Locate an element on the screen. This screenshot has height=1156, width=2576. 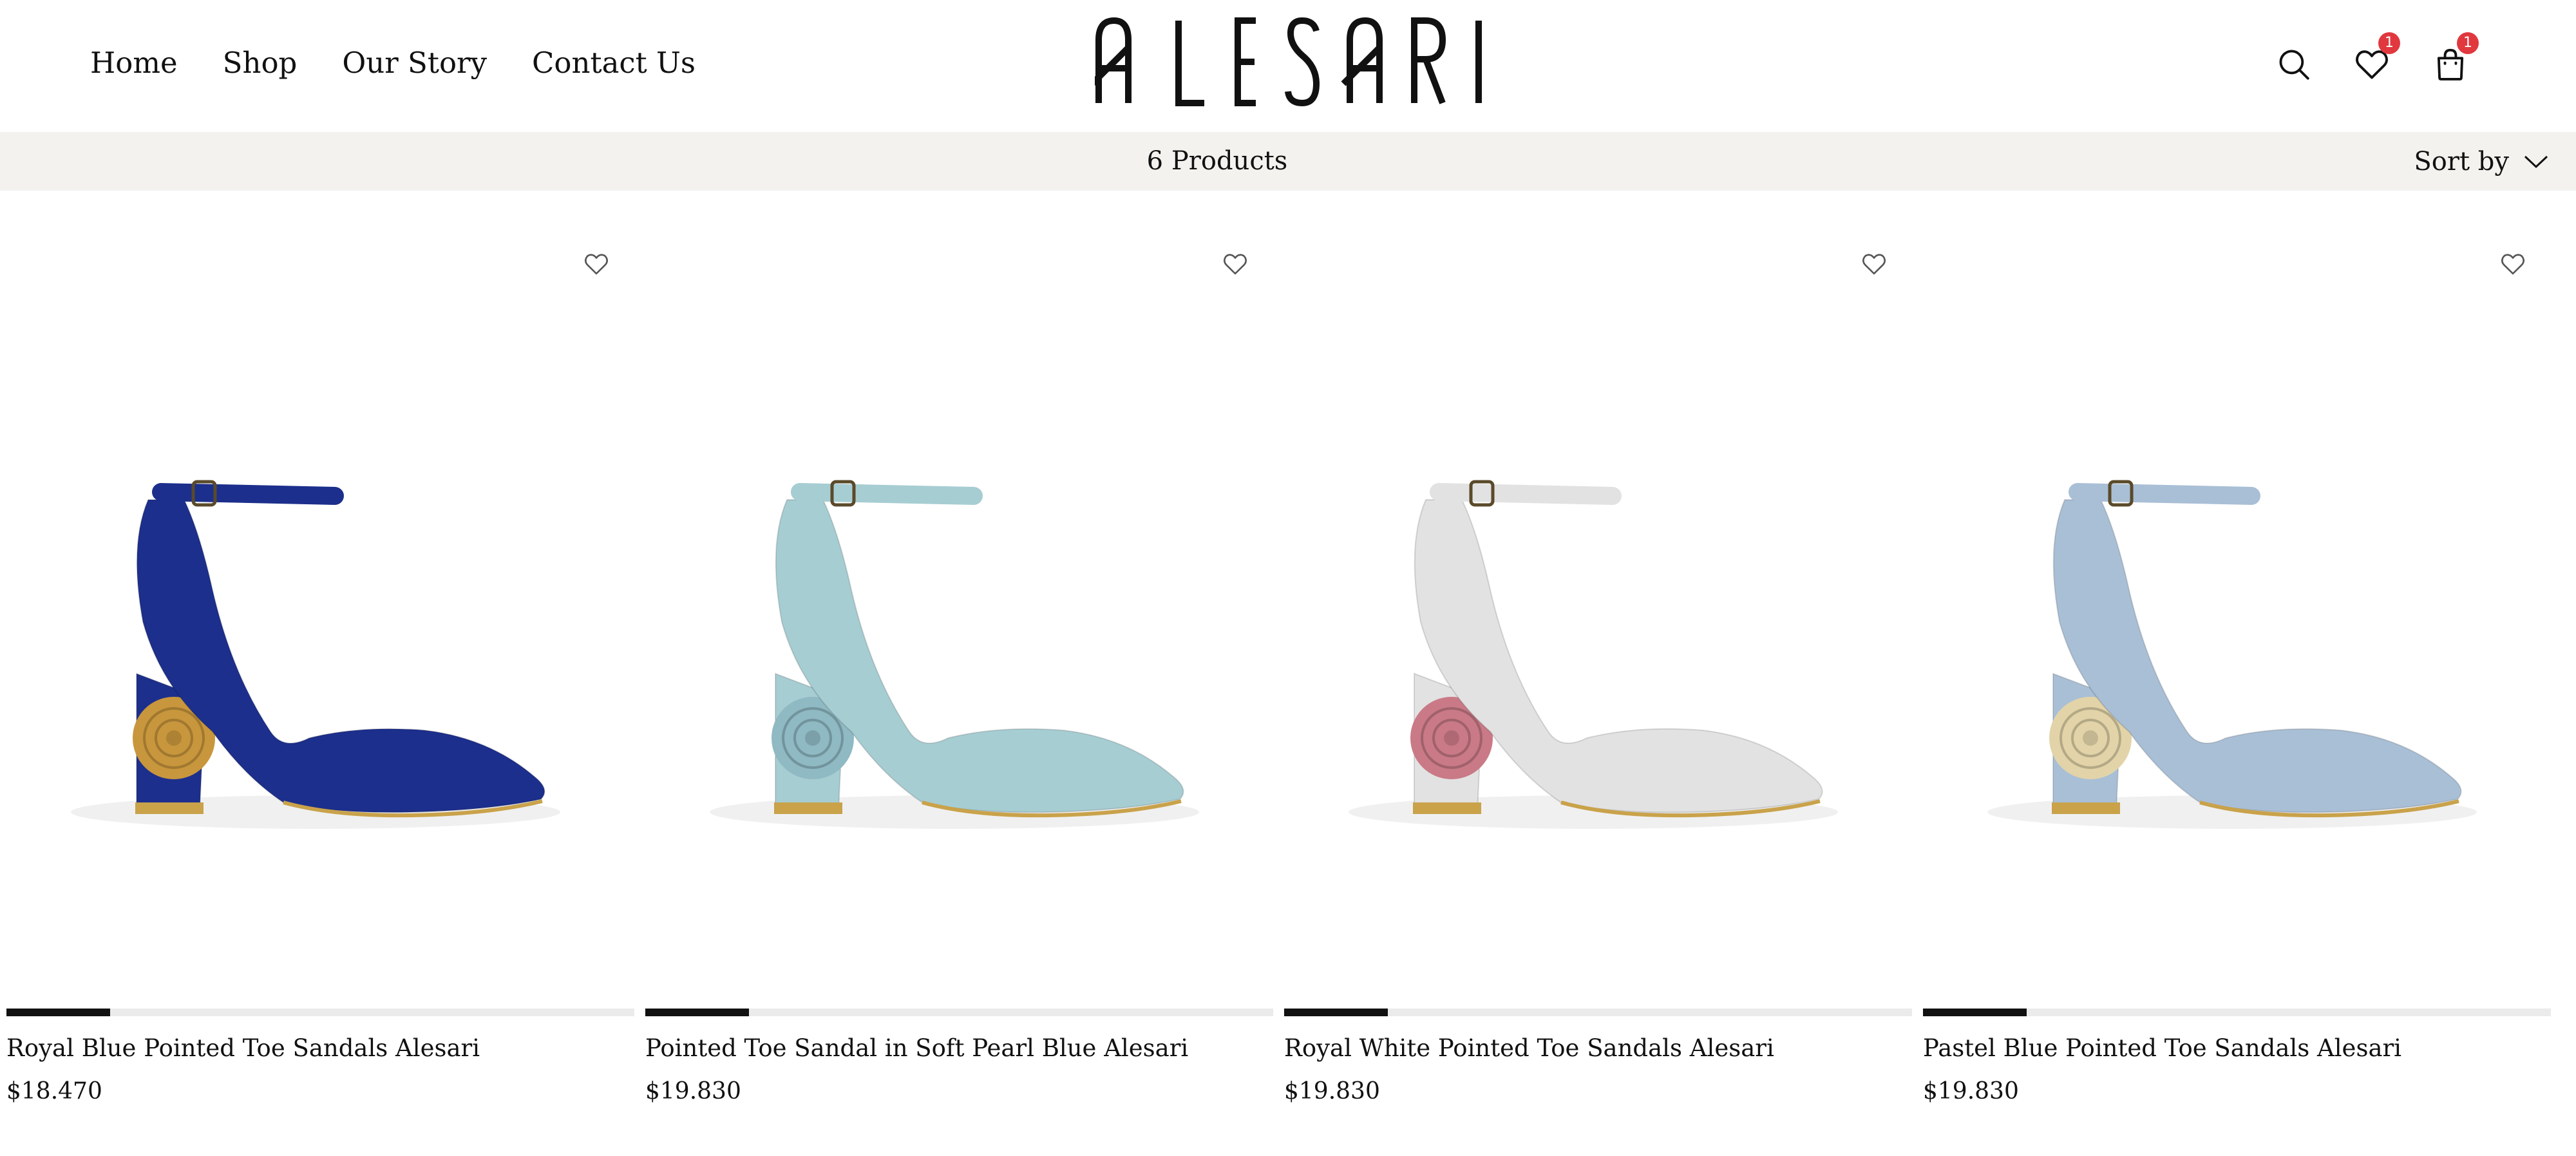
site-header: Home Shop Our Story Contact Us 1 1 is located at coordinates (1288, 66).